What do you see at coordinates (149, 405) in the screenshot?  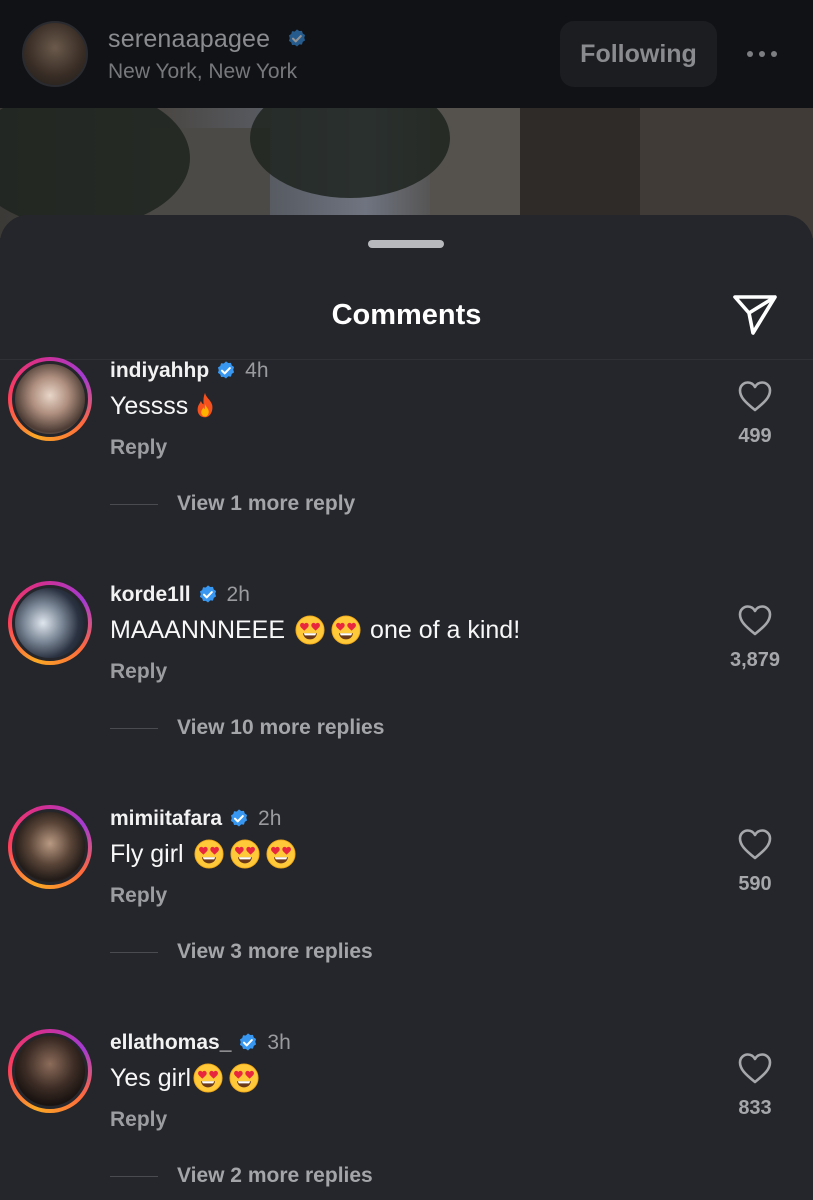 I see `comment-text: Yessss` at bounding box center [149, 405].